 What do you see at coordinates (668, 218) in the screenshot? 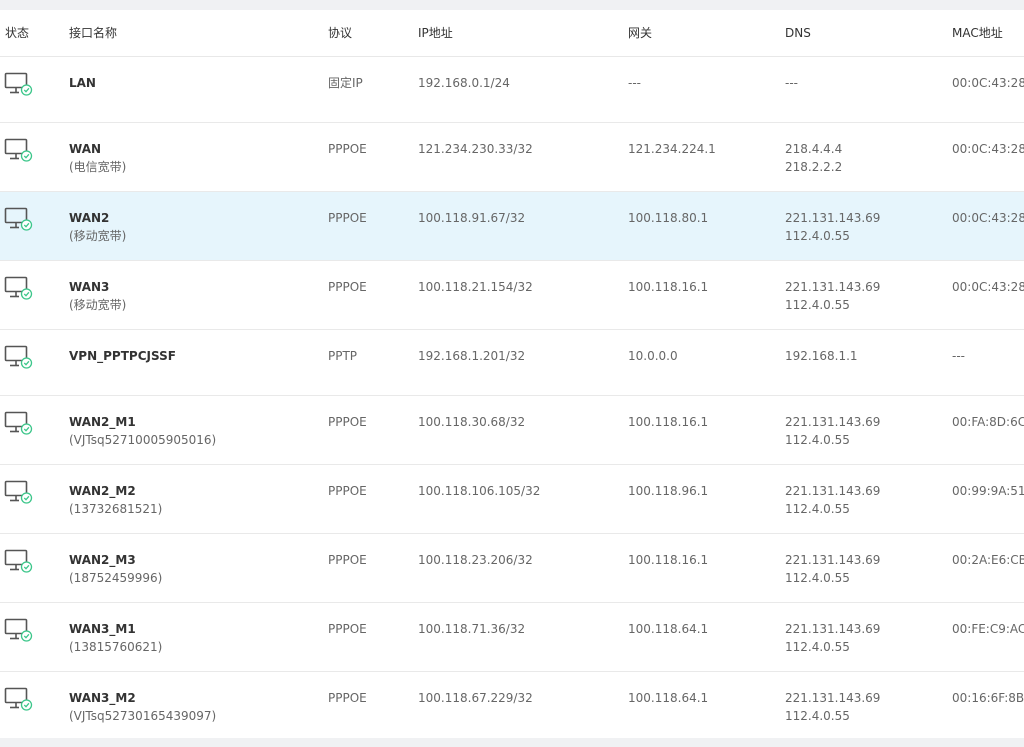
I see `gateway-cell: 100.118.80.1` at bounding box center [668, 218].